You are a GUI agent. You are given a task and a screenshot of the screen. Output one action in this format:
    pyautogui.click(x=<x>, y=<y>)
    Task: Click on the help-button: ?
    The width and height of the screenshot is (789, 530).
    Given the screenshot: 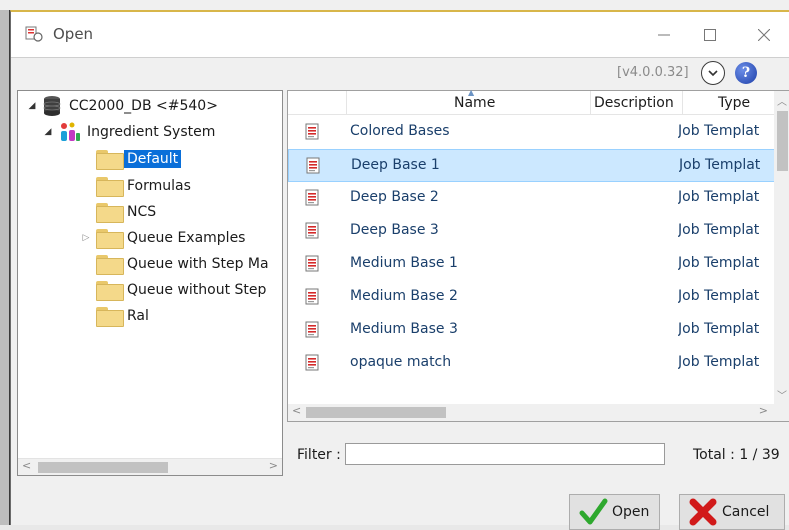 What is the action you would take?
    pyautogui.click(x=746, y=73)
    